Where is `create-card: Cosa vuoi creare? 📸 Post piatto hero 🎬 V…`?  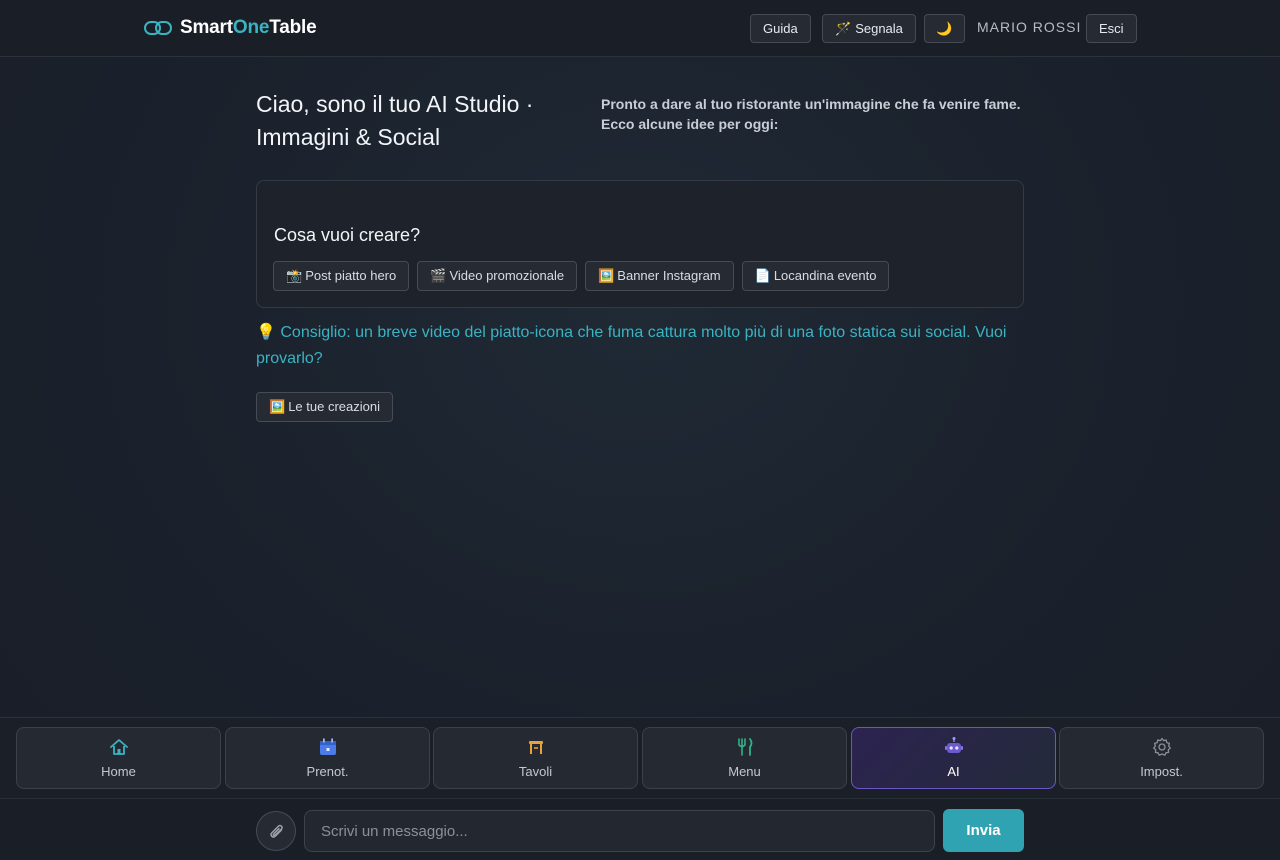
create-card: Cosa vuoi creare? 📸 Post piatto hero 🎬 V… is located at coordinates (640, 244).